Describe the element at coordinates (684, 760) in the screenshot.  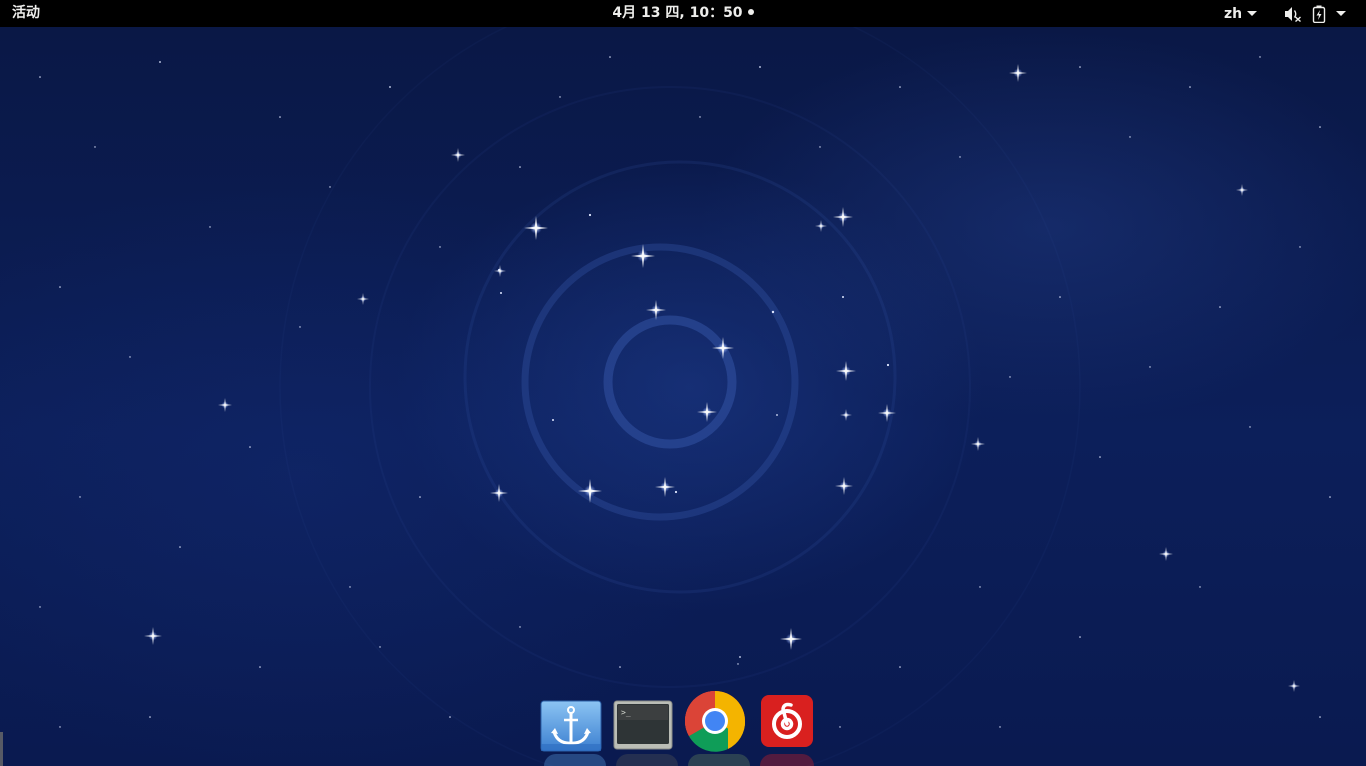
I see `dock-reflection` at that location.